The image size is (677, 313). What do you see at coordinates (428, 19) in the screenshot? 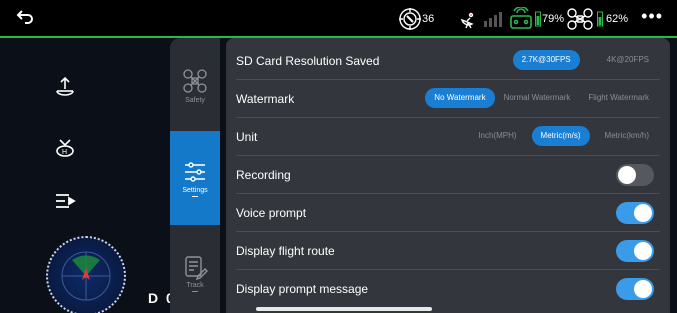
I see `gps-count: 36` at bounding box center [428, 19].